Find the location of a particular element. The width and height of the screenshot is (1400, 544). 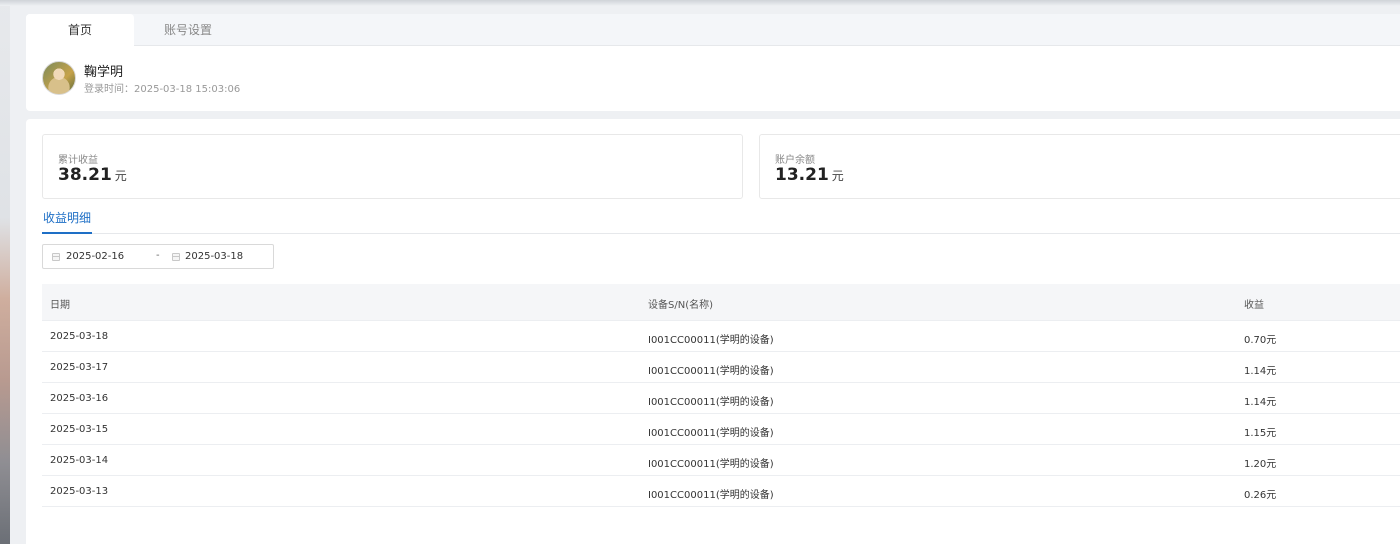

cell-earnings: 0.26元 is located at coordinates (1260, 495).